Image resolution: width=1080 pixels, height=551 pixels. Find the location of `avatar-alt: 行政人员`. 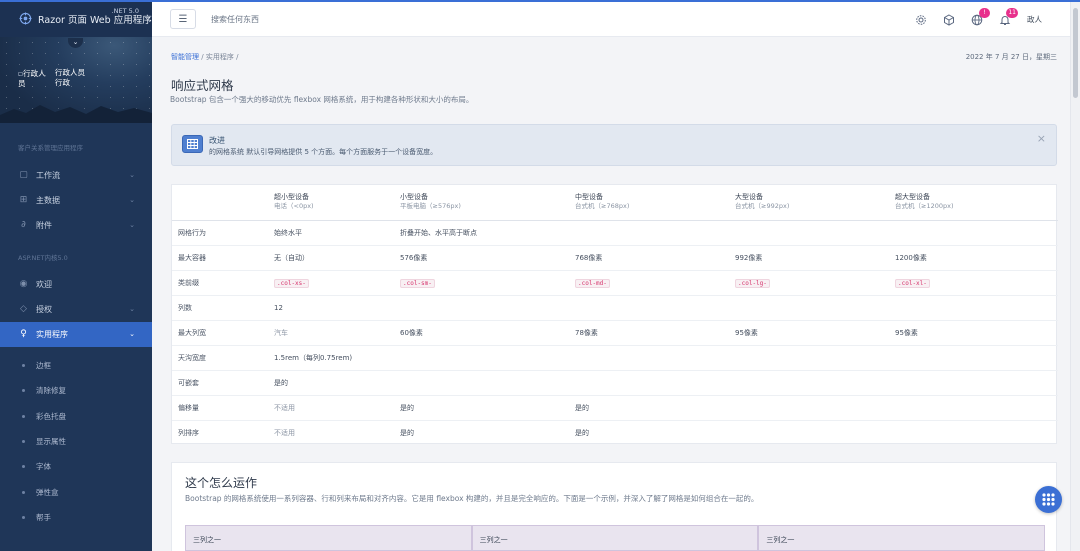

avatar-alt: 行政人员 is located at coordinates (32, 78).